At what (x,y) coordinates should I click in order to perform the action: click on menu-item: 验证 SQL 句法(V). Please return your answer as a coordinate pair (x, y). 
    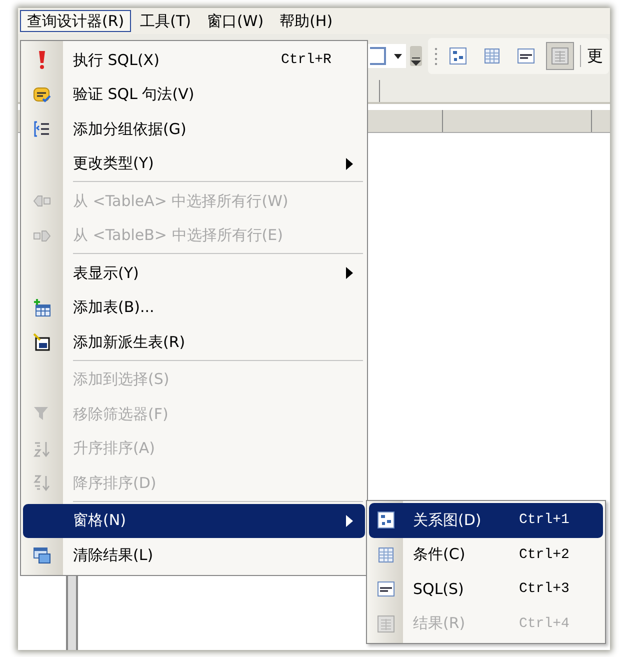
    Looking at the image, I should click on (194, 95).